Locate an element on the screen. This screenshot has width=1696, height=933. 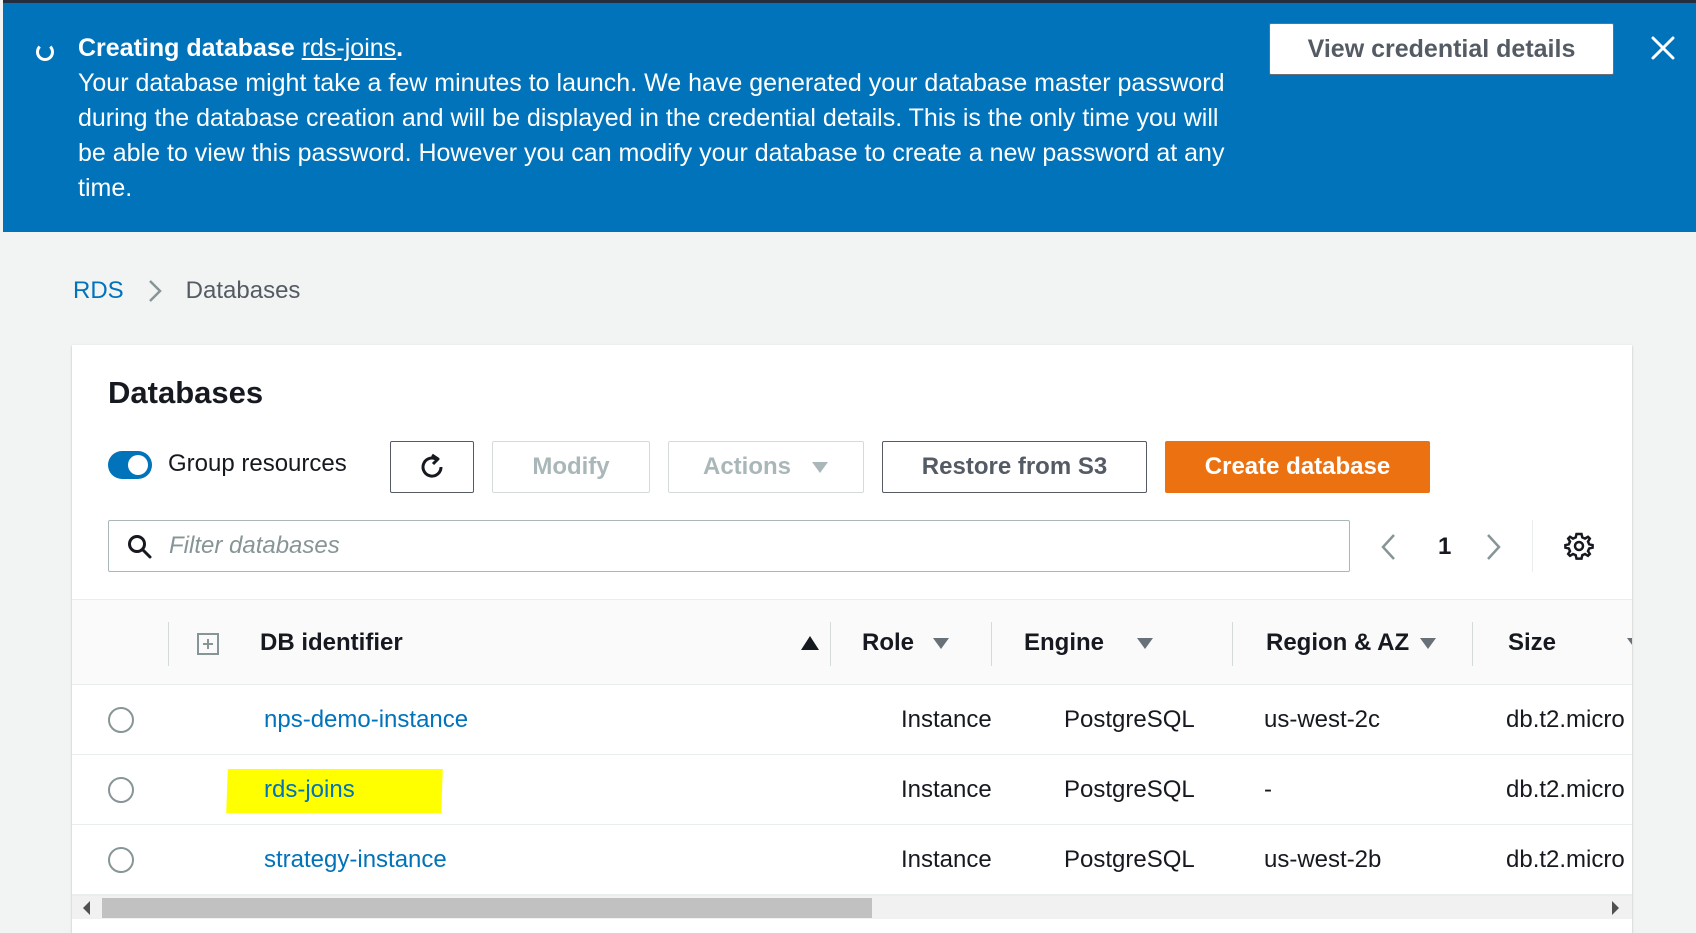
breadcrumb: RDS Databases is located at coordinates (186, 291).